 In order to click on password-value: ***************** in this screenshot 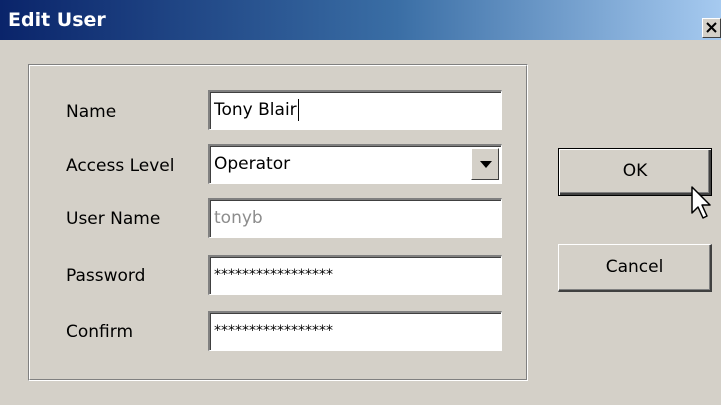, I will do `click(273, 275)`.